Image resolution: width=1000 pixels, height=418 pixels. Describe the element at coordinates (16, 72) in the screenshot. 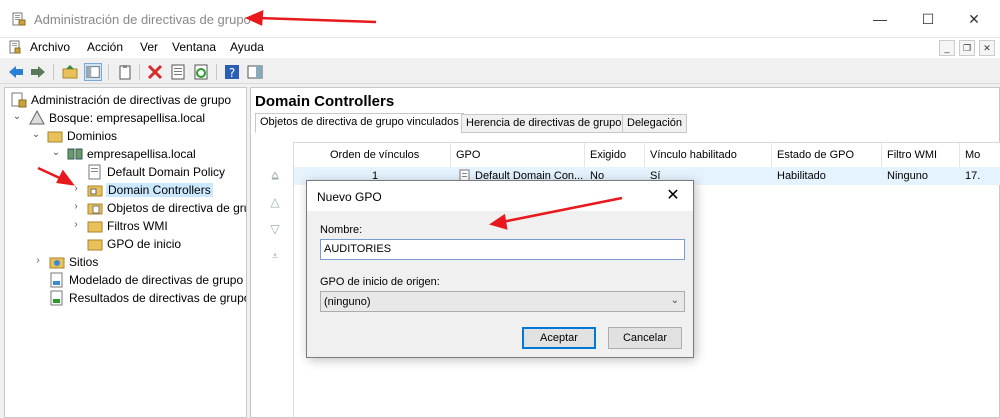

I see `back-arrow-icon` at that location.